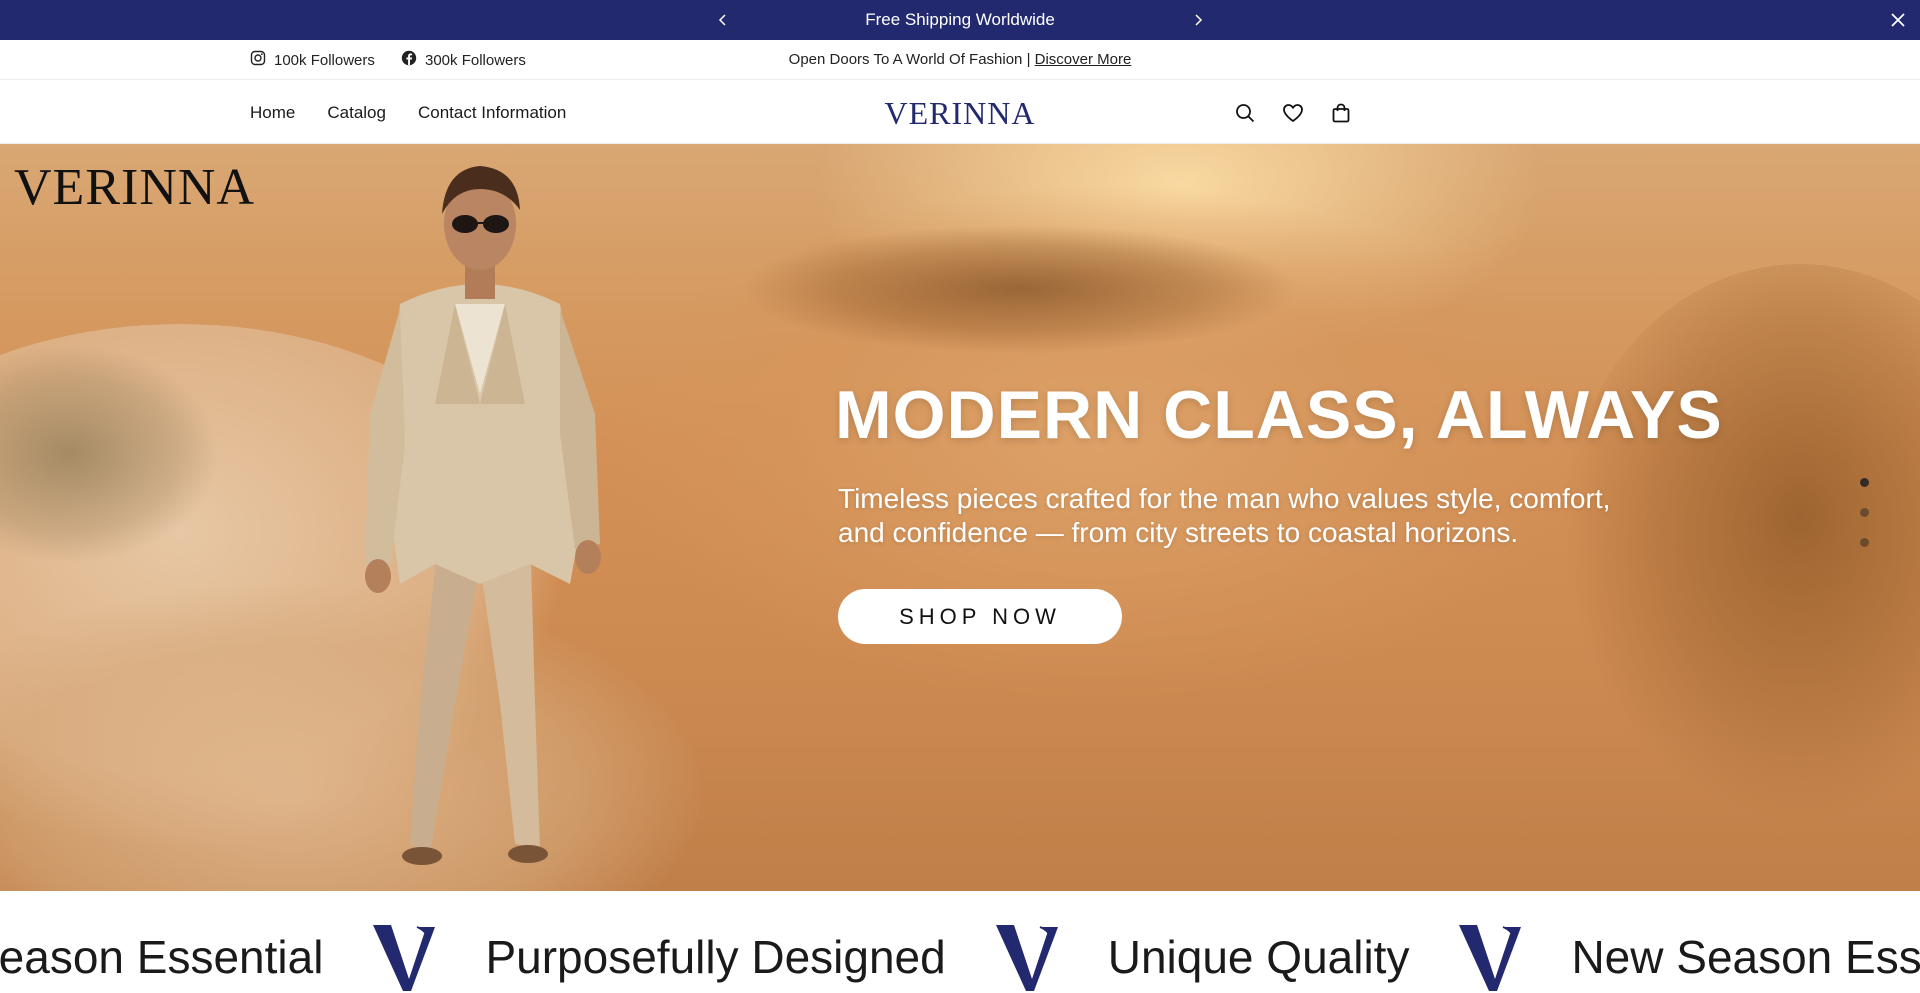  Describe the element at coordinates (1245, 113) in the screenshot. I see `search-icon` at that location.